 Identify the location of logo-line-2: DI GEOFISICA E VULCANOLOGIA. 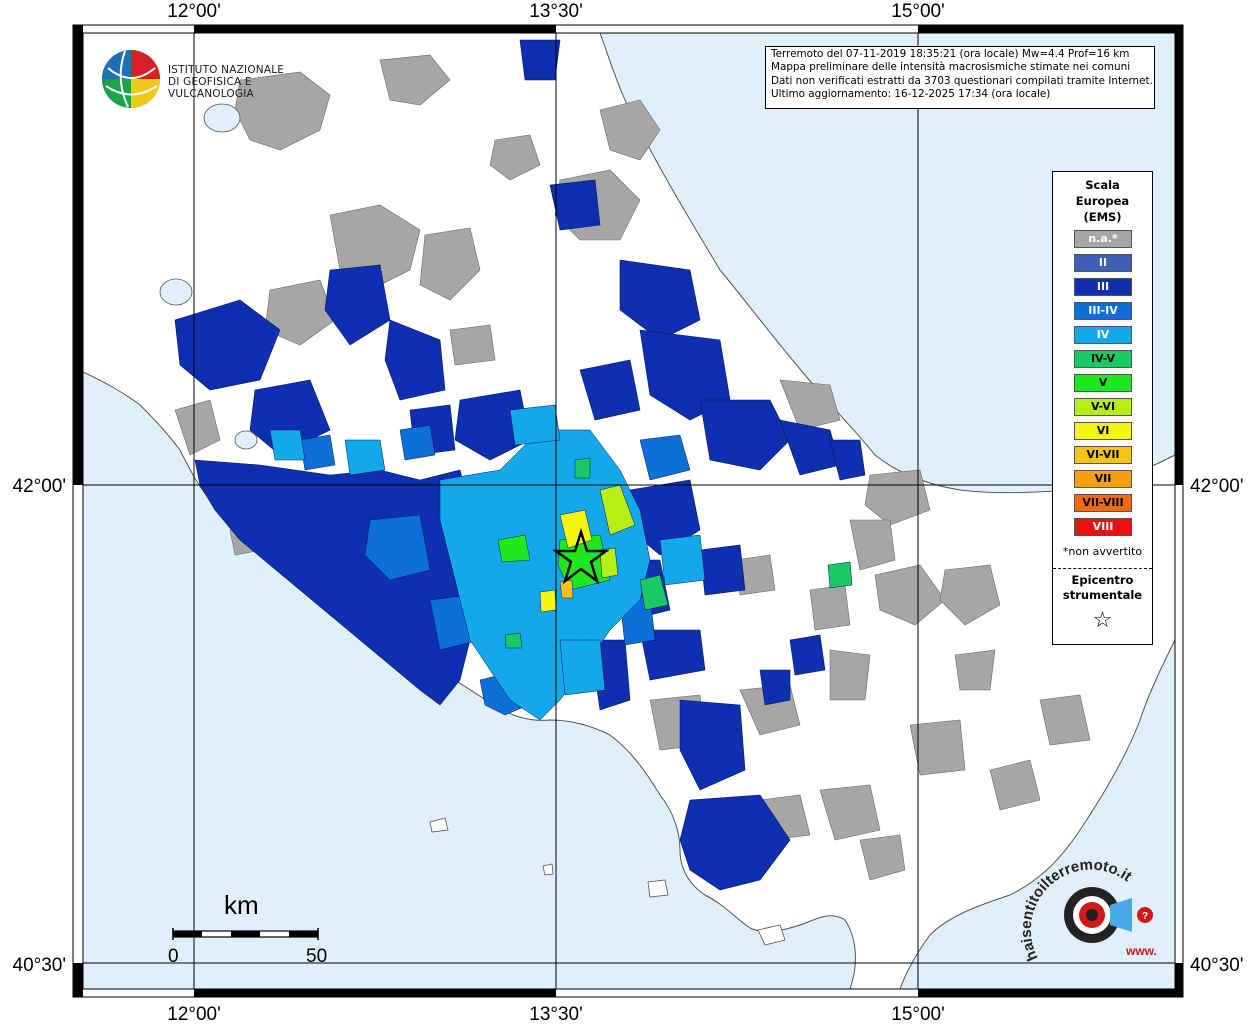
(211, 88).